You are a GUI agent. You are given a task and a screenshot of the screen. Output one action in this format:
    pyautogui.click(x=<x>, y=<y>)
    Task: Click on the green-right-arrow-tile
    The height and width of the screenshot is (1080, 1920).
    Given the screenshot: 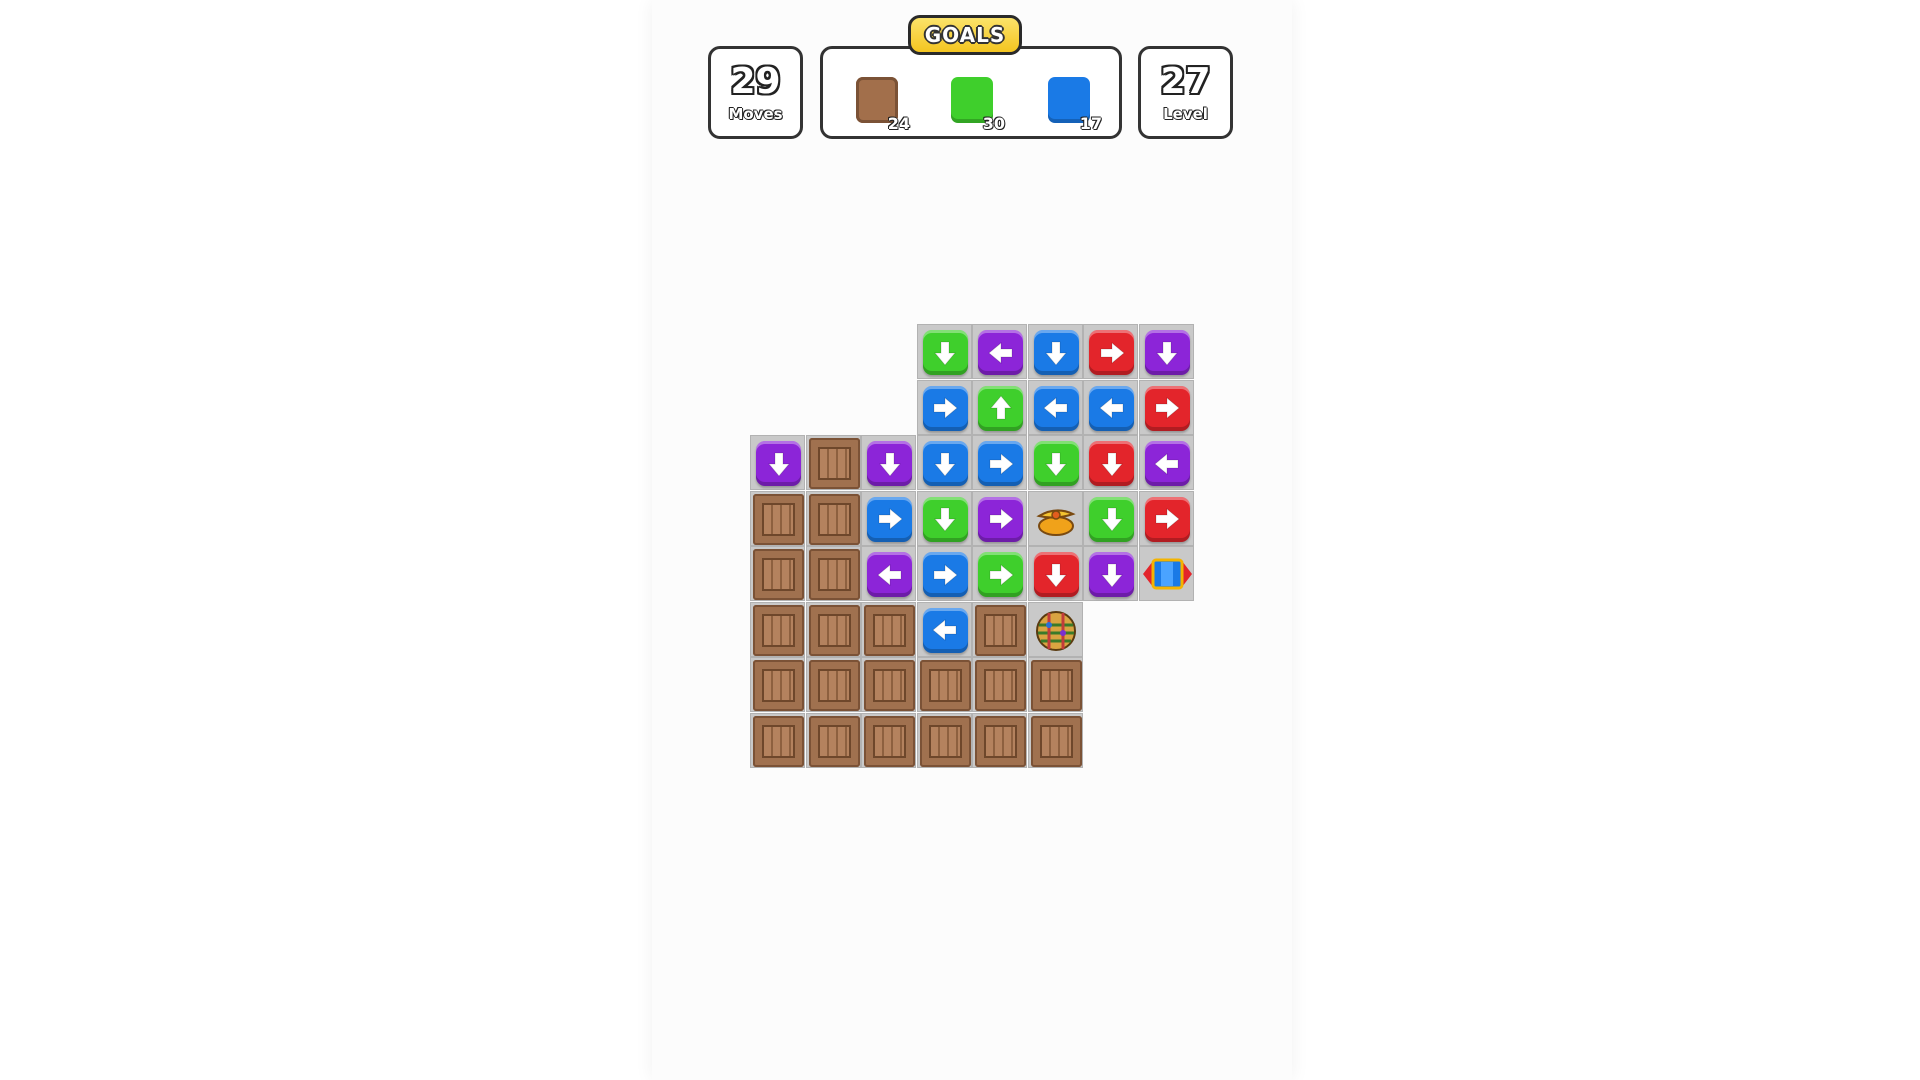 What is the action you would take?
    pyautogui.click(x=999, y=573)
    